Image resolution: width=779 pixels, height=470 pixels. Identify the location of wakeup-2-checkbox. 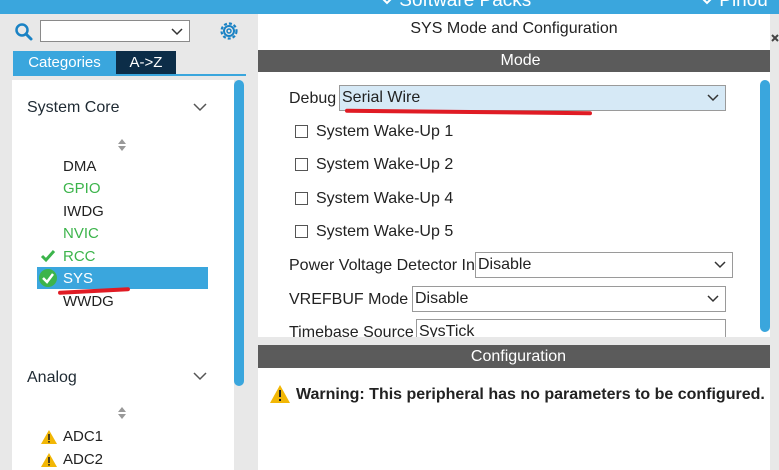
(301, 164).